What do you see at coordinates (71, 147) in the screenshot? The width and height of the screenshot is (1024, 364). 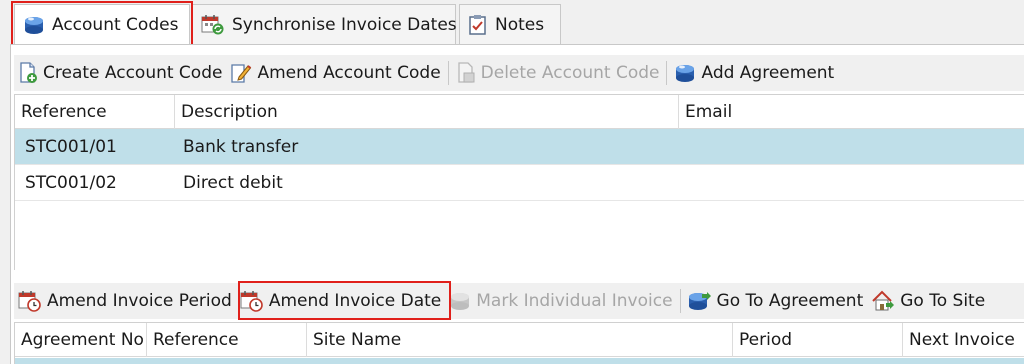 I see `cell-reference: STC001/01` at bounding box center [71, 147].